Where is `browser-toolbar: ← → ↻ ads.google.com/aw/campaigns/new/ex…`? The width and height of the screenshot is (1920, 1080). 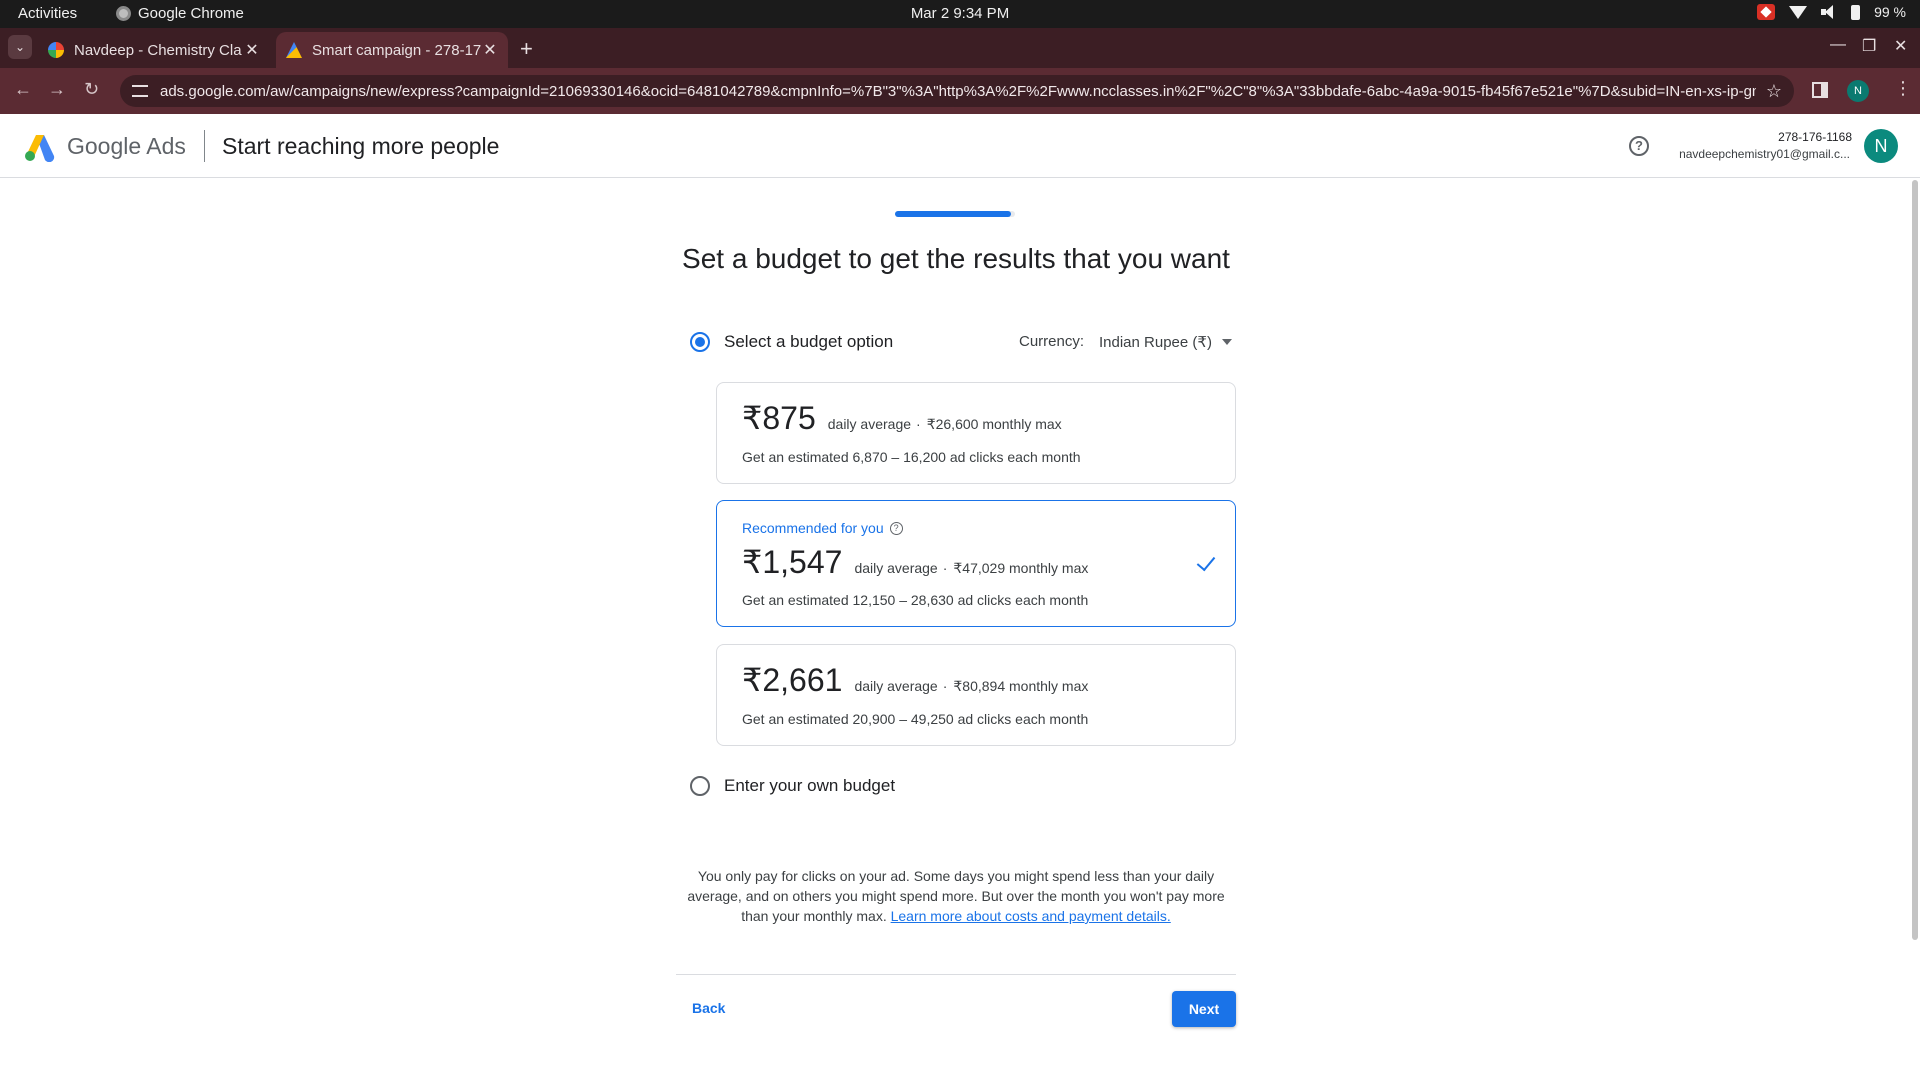 browser-toolbar: ← → ↻ ads.google.com/aw/campaigns/new/ex… is located at coordinates (960, 91).